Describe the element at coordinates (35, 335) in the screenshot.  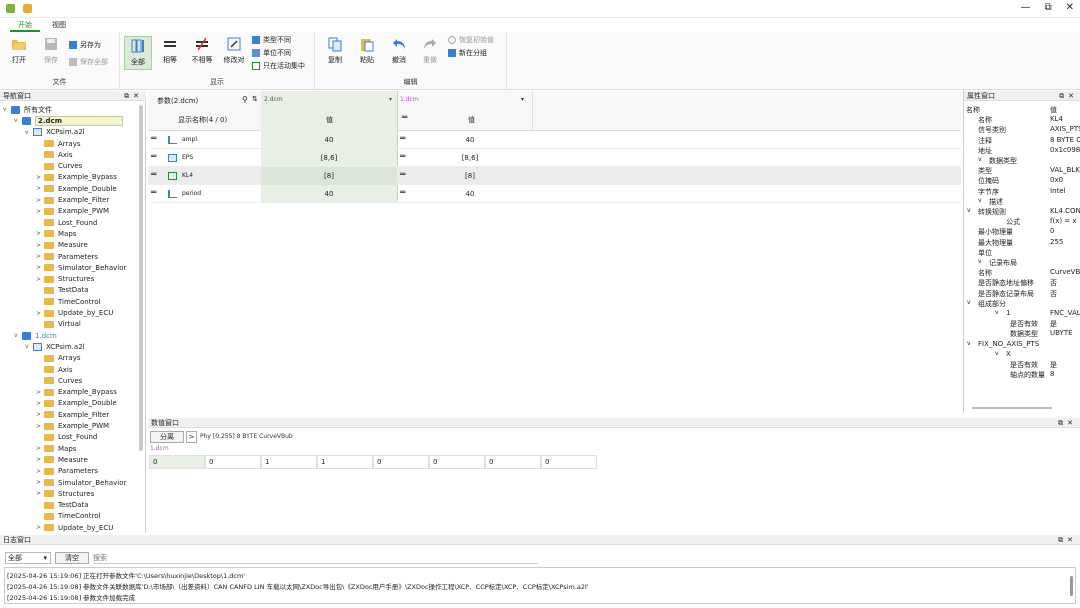
I see `tree-file-1-dcm: v 1.dcm` at that location.